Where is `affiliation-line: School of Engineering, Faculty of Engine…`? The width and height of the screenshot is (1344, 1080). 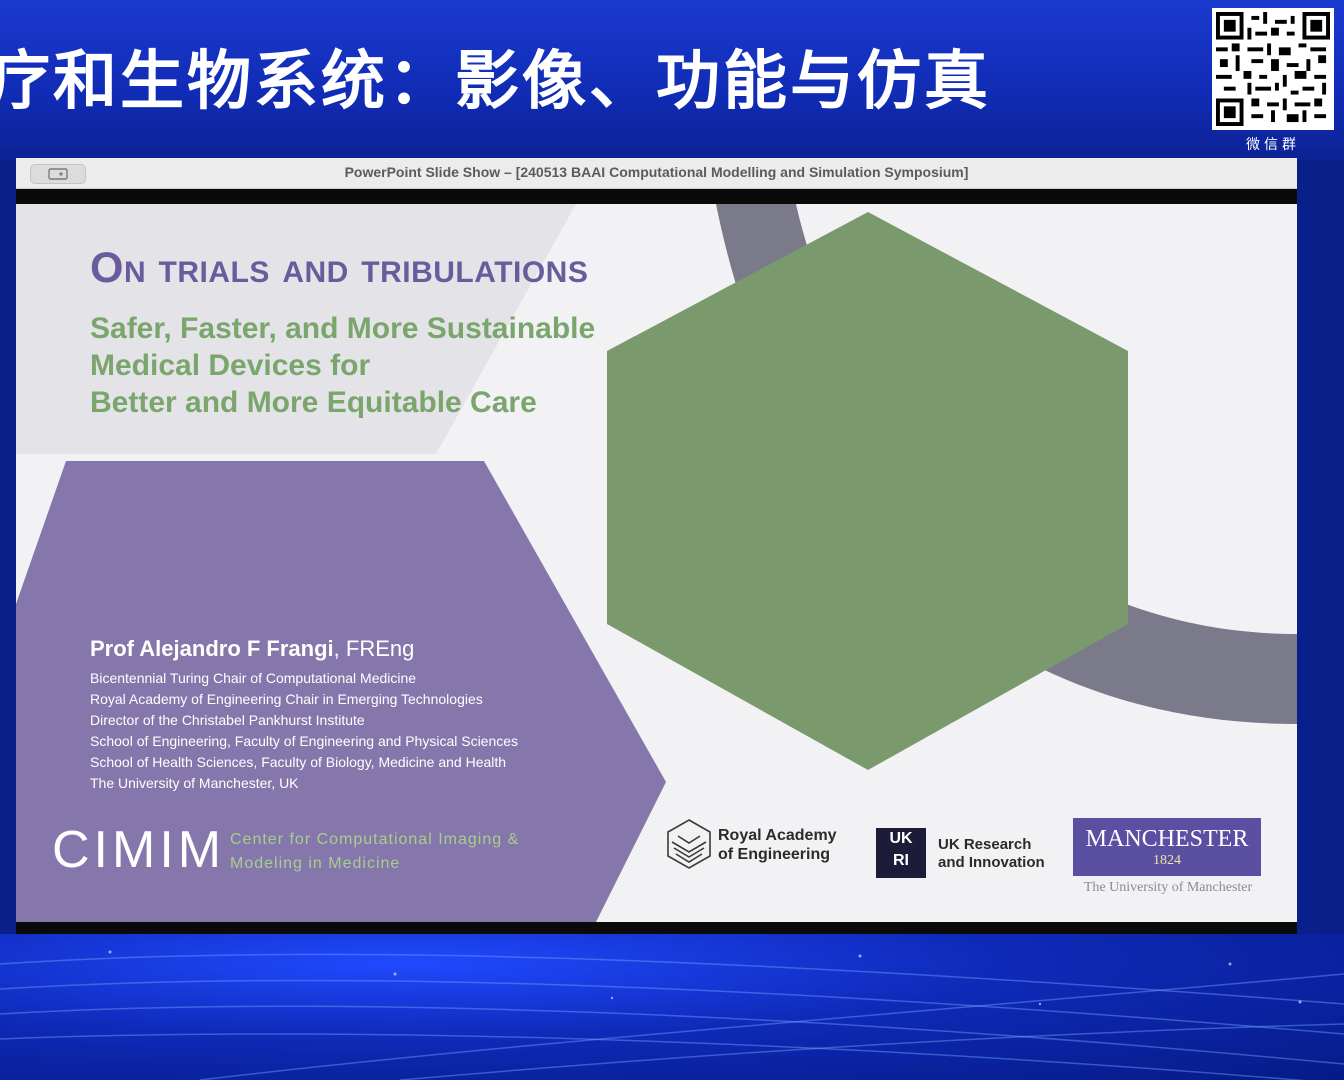
affiliation-line: School of Engineering, Faculty of Engine… is located at coordinates (304, 741).